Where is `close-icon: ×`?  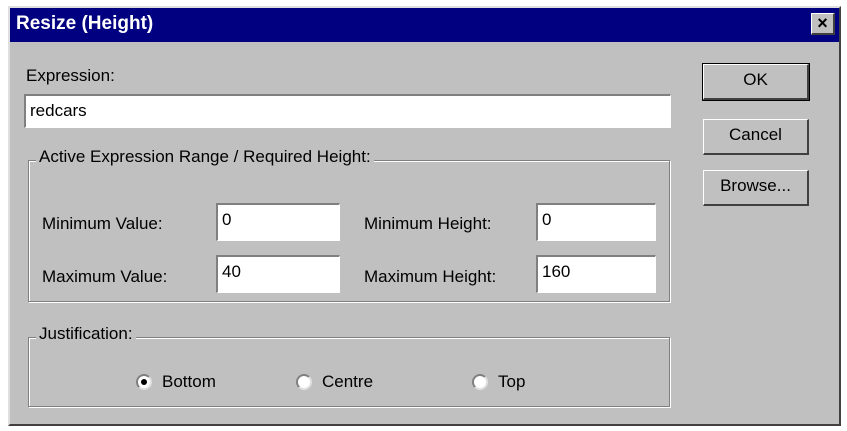
close-icon: × is located at coordinates (822, 23).